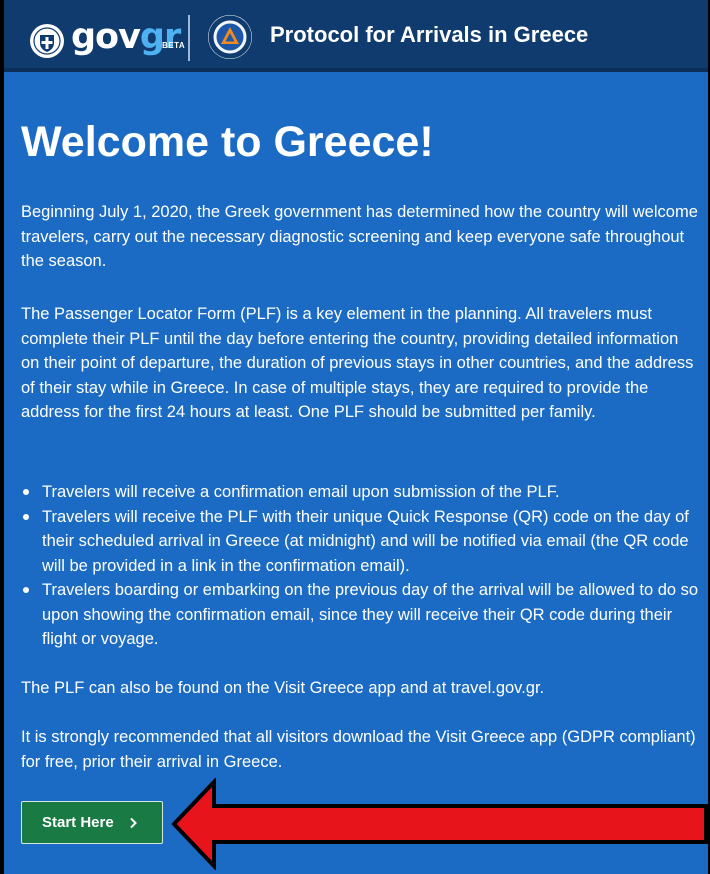 This screenshot has width=710, height=874. What do you see at coordinates (133, 822) in the screenshot?
I see `chevron-right-icon` at bounding box center [133, 822].